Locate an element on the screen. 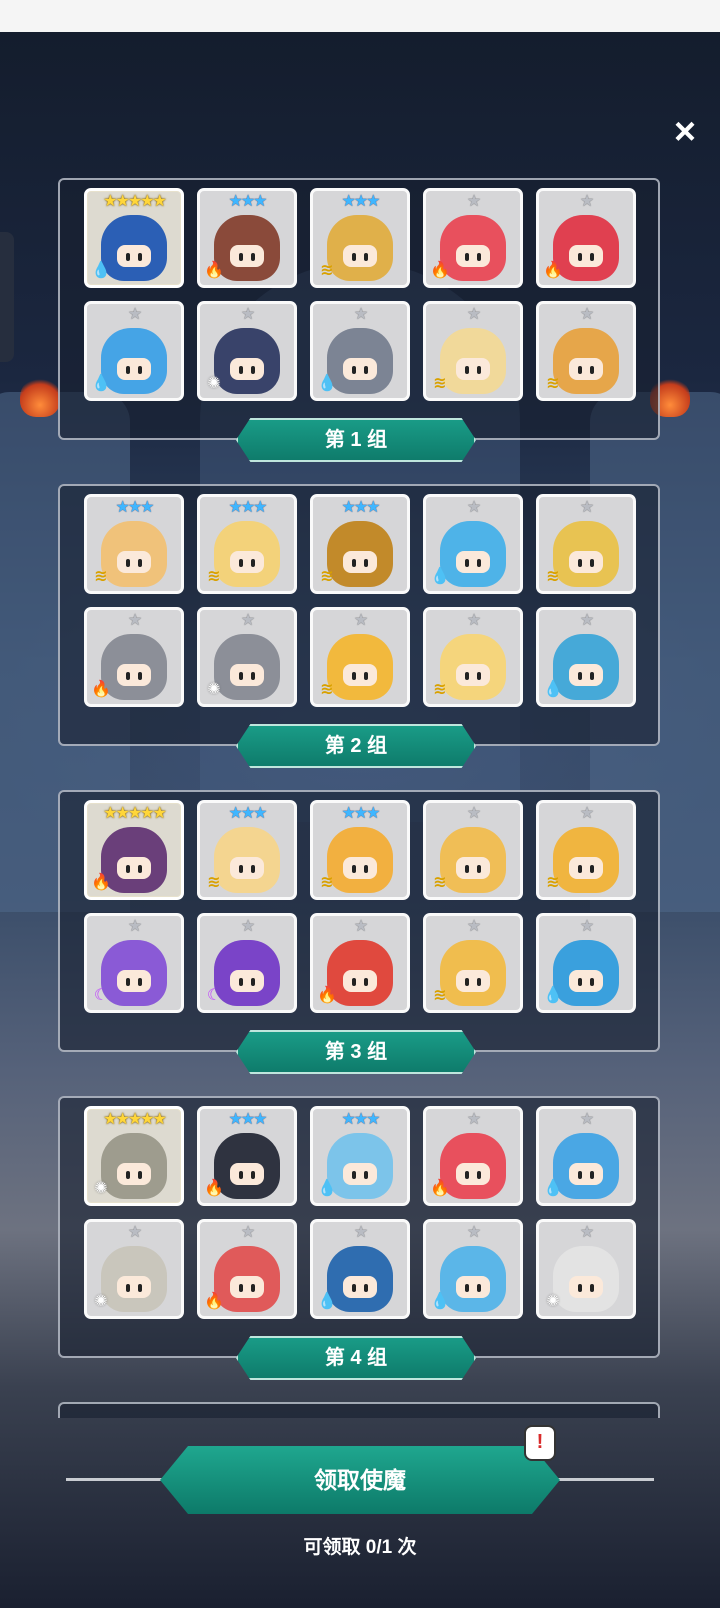 This screenshot has height=1608, width=720. group-label-banner: 第 2 组 is located at coordinates (356, 746).